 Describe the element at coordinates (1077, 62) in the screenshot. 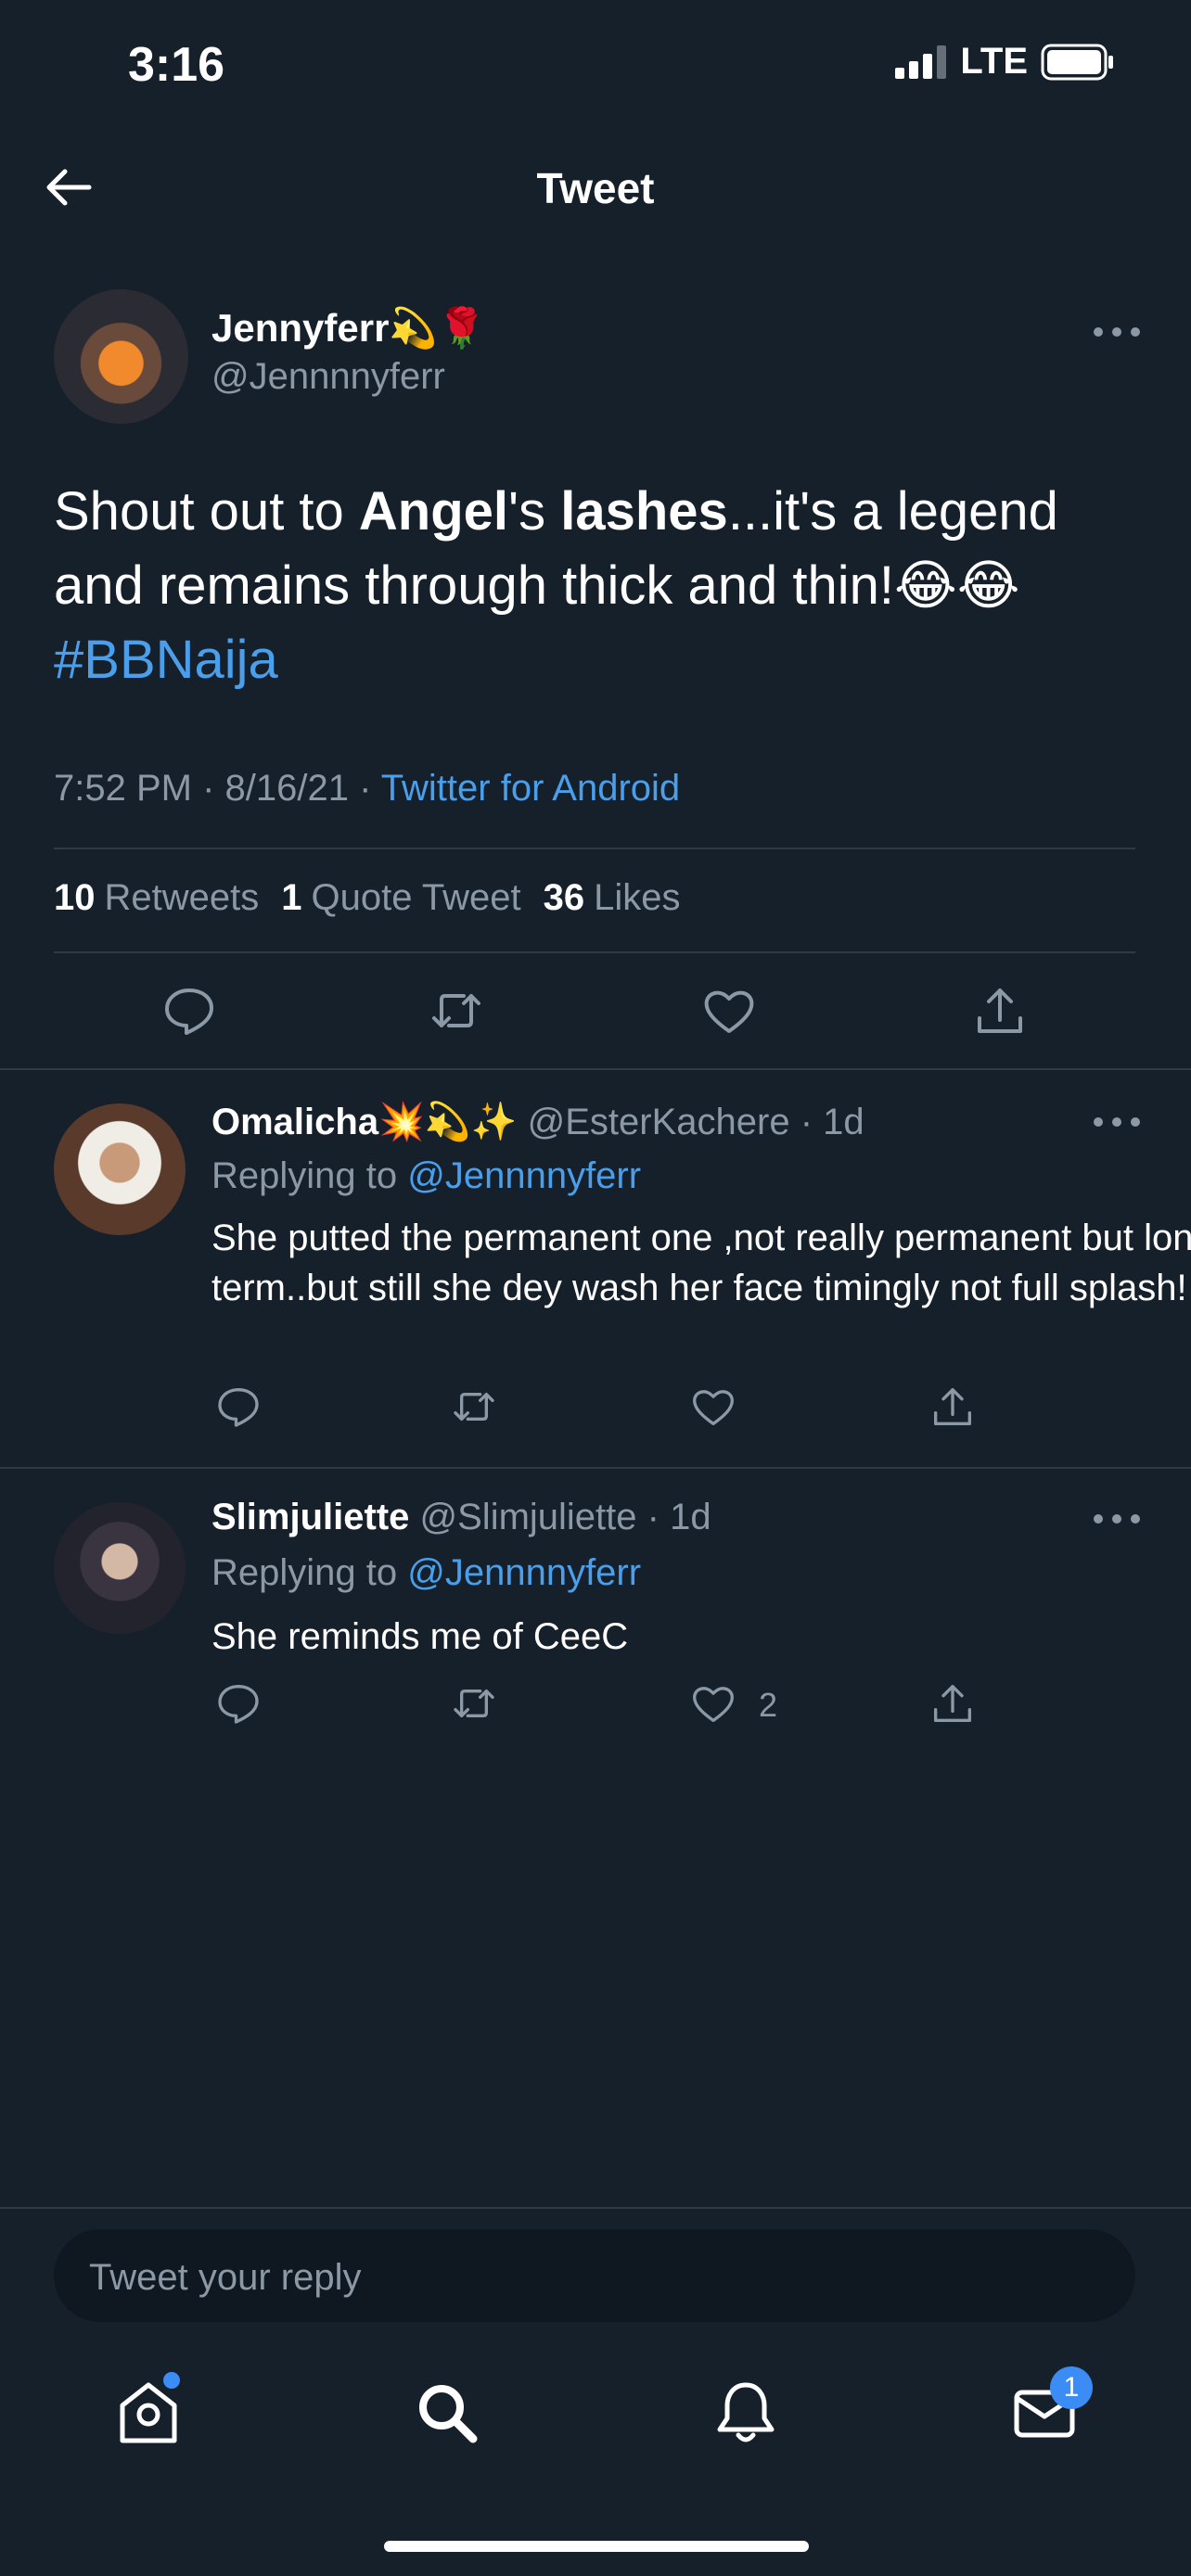

I see `battery-icon` at that location.